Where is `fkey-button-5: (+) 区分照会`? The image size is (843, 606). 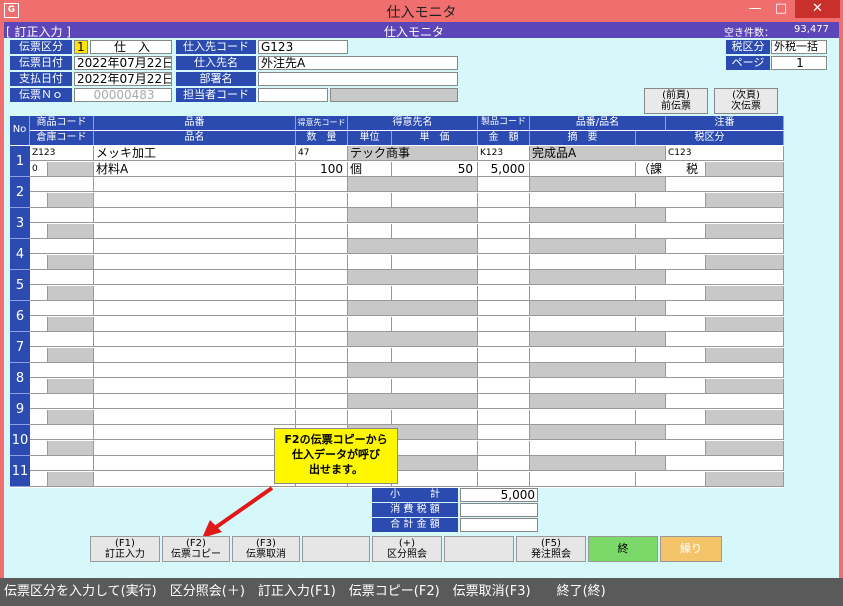 fkey-button-5: (+) 区分照会 is located at coordinates (407, 549).